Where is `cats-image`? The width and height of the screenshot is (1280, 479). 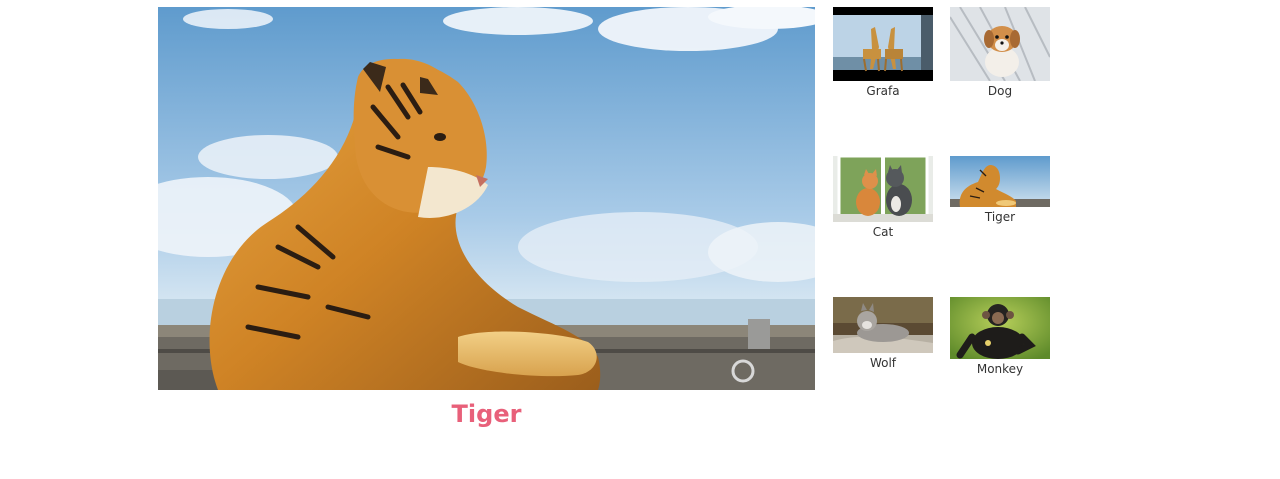
cats-image is located at coordinates (883, 189).